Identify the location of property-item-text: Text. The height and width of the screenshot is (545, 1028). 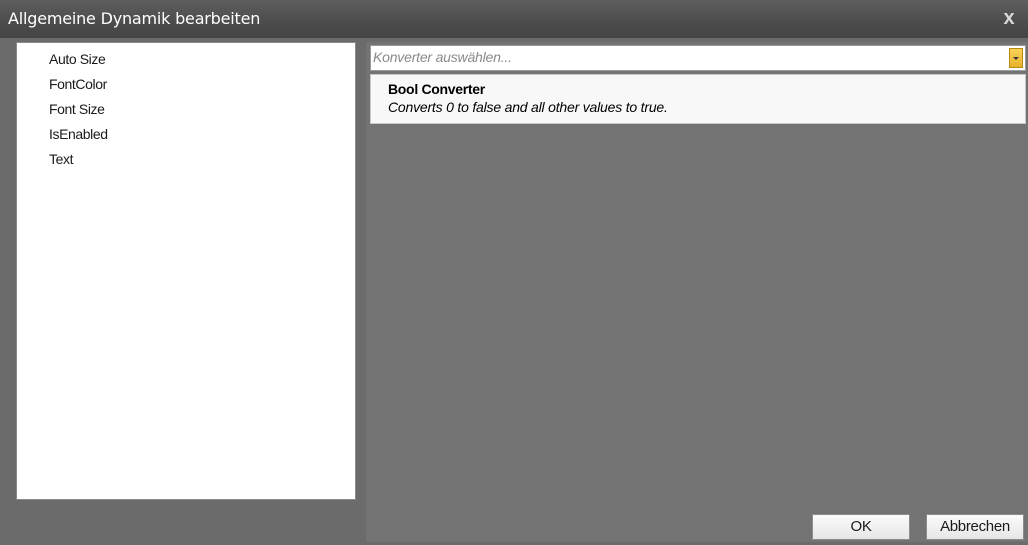
(186, 161).